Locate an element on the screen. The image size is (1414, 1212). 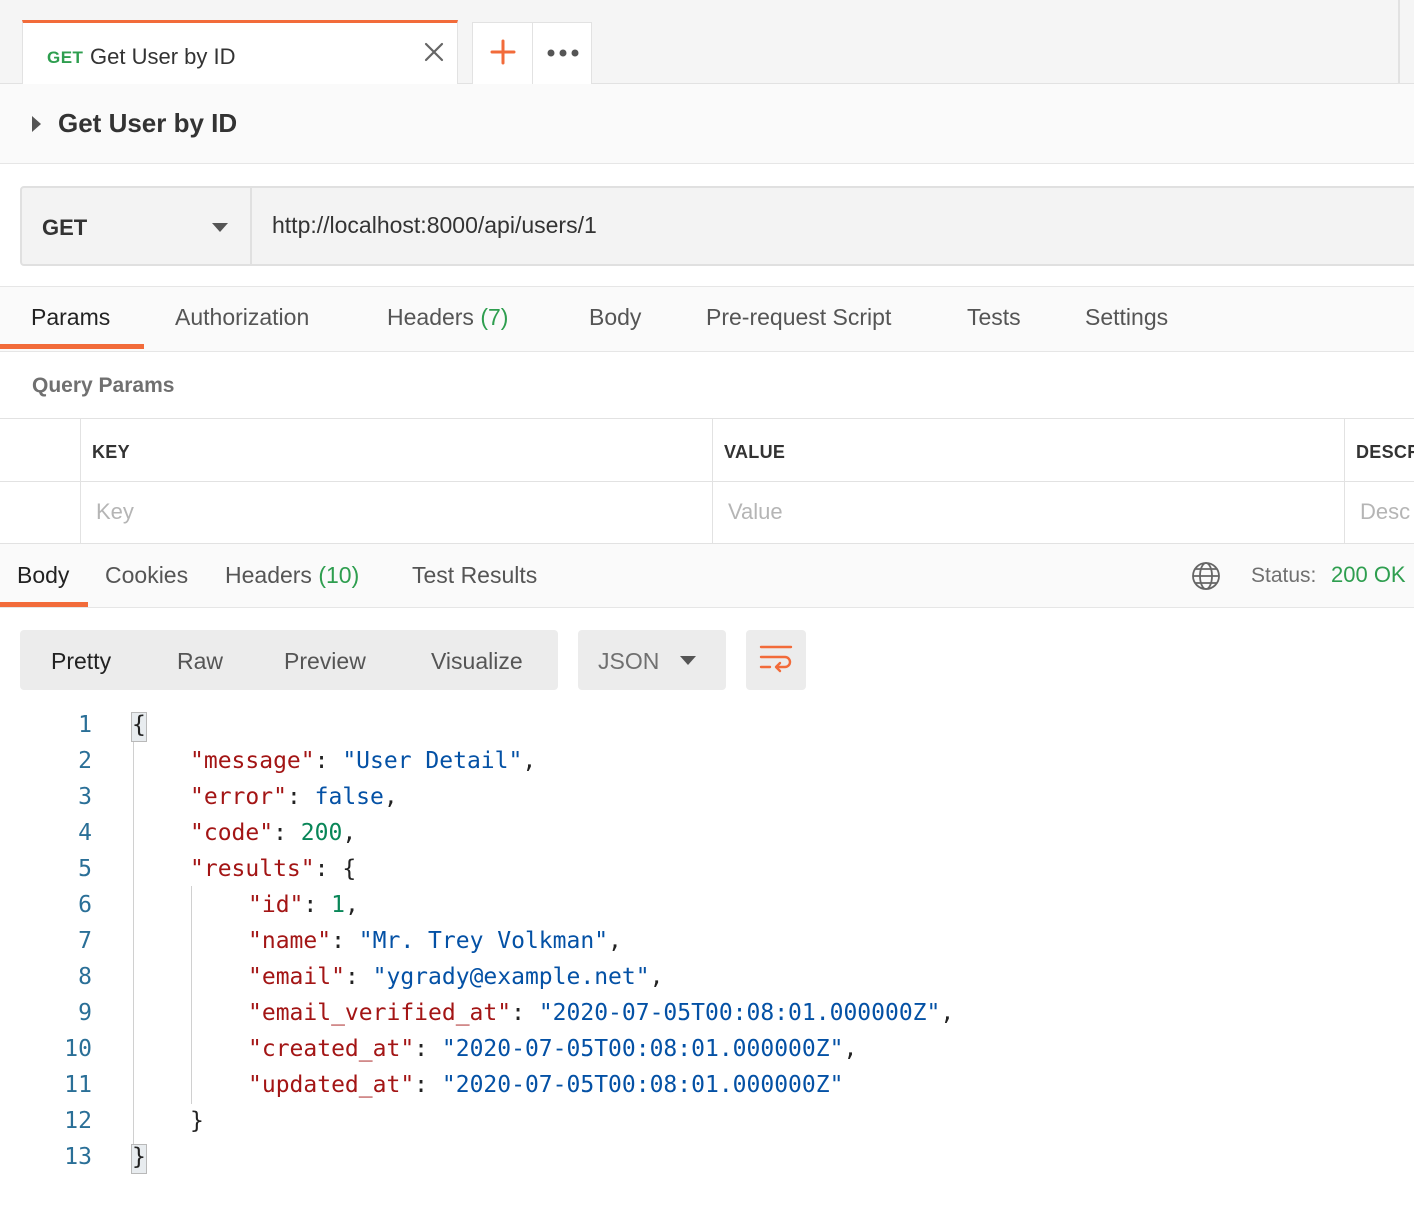
more-tabs-button is located at coordinates (563, 54).